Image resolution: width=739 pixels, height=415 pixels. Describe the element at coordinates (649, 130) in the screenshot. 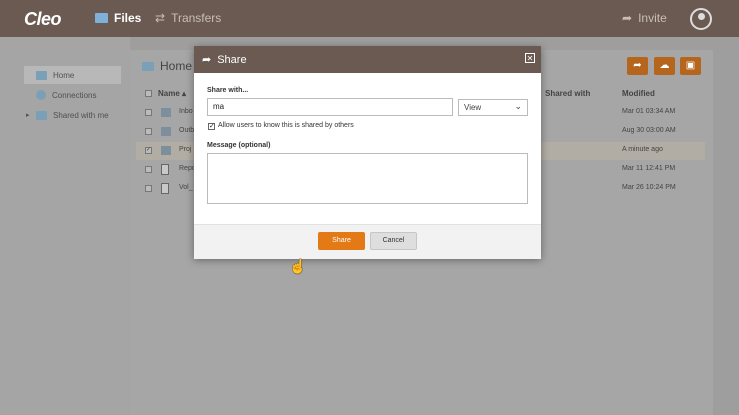

I see `row-modified: Aug 30 03:00 AM` at that location.